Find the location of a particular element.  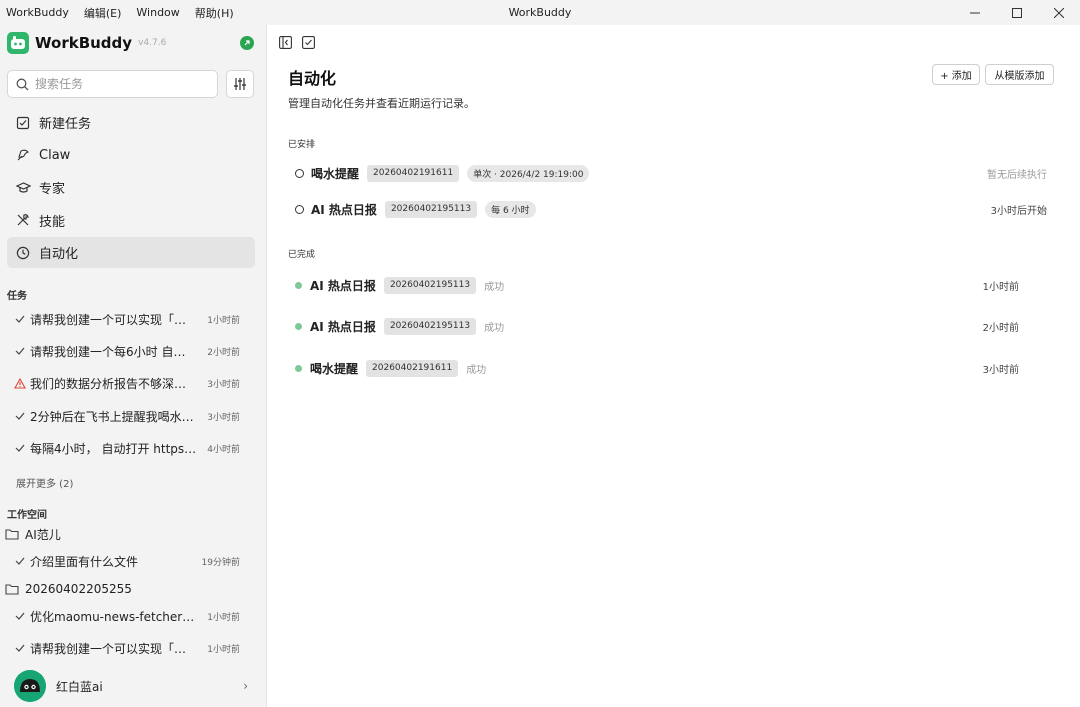

task-item: 2分钟后在飞书上提醒我喝水… 3小时前 is located at coordinates (131, 416).